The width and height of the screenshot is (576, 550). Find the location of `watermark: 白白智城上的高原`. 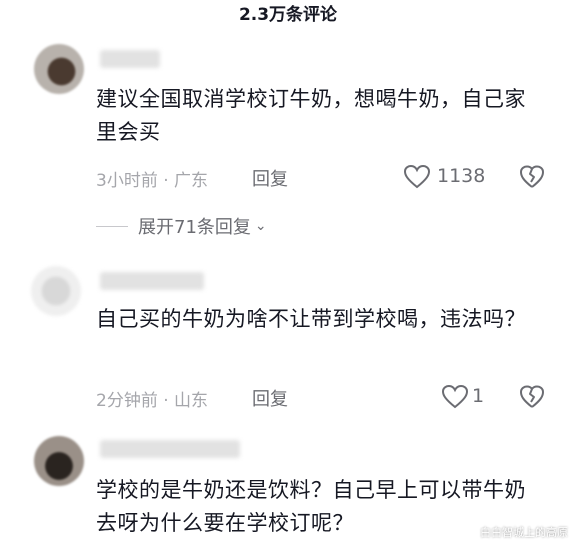

watermark: 白白智城上的高原 is located at coordinates (524, 532).